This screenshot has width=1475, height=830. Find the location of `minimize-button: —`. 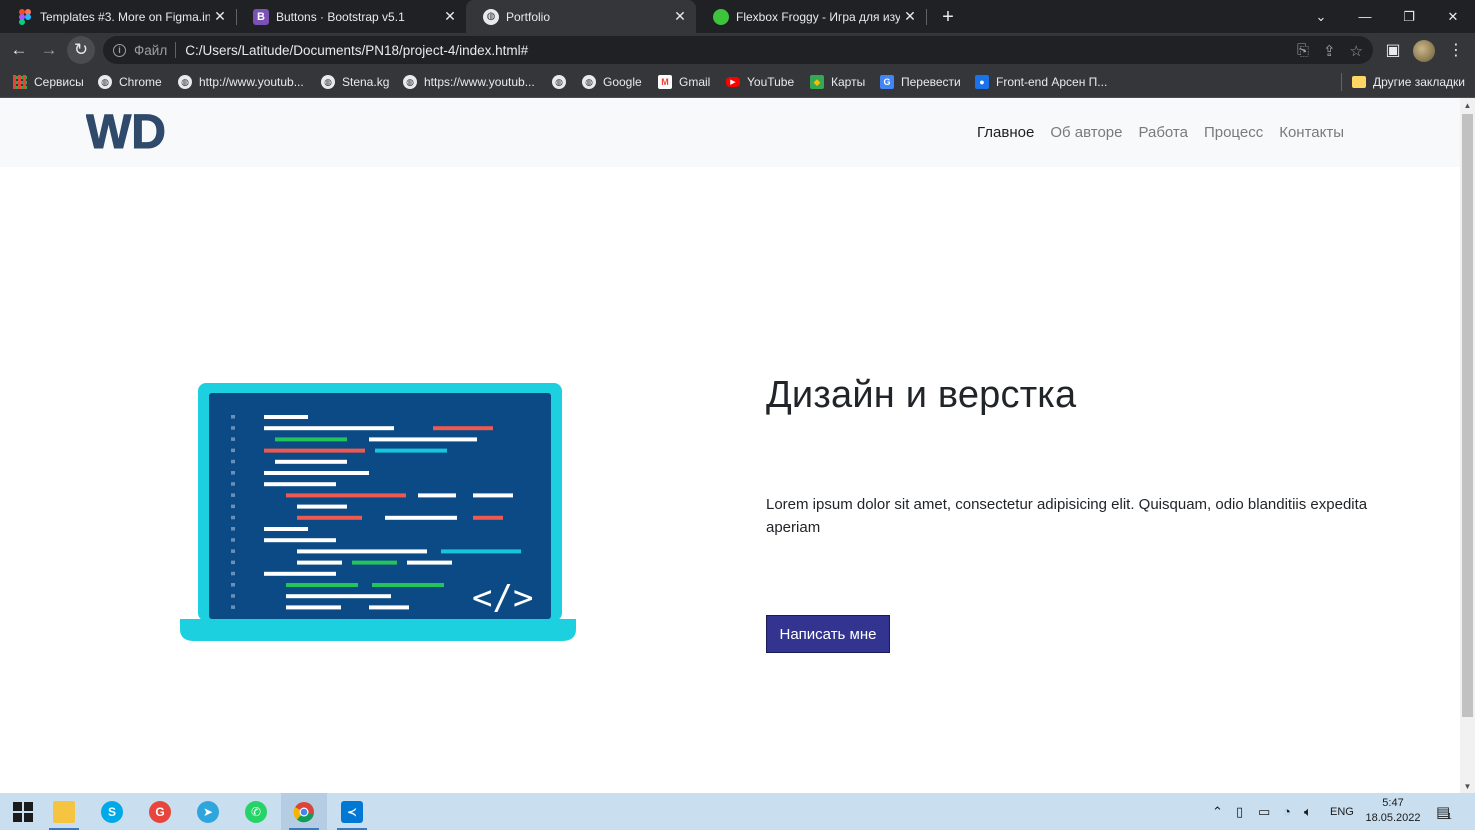

minimize-button: — is located at coordinates (1365, 16).